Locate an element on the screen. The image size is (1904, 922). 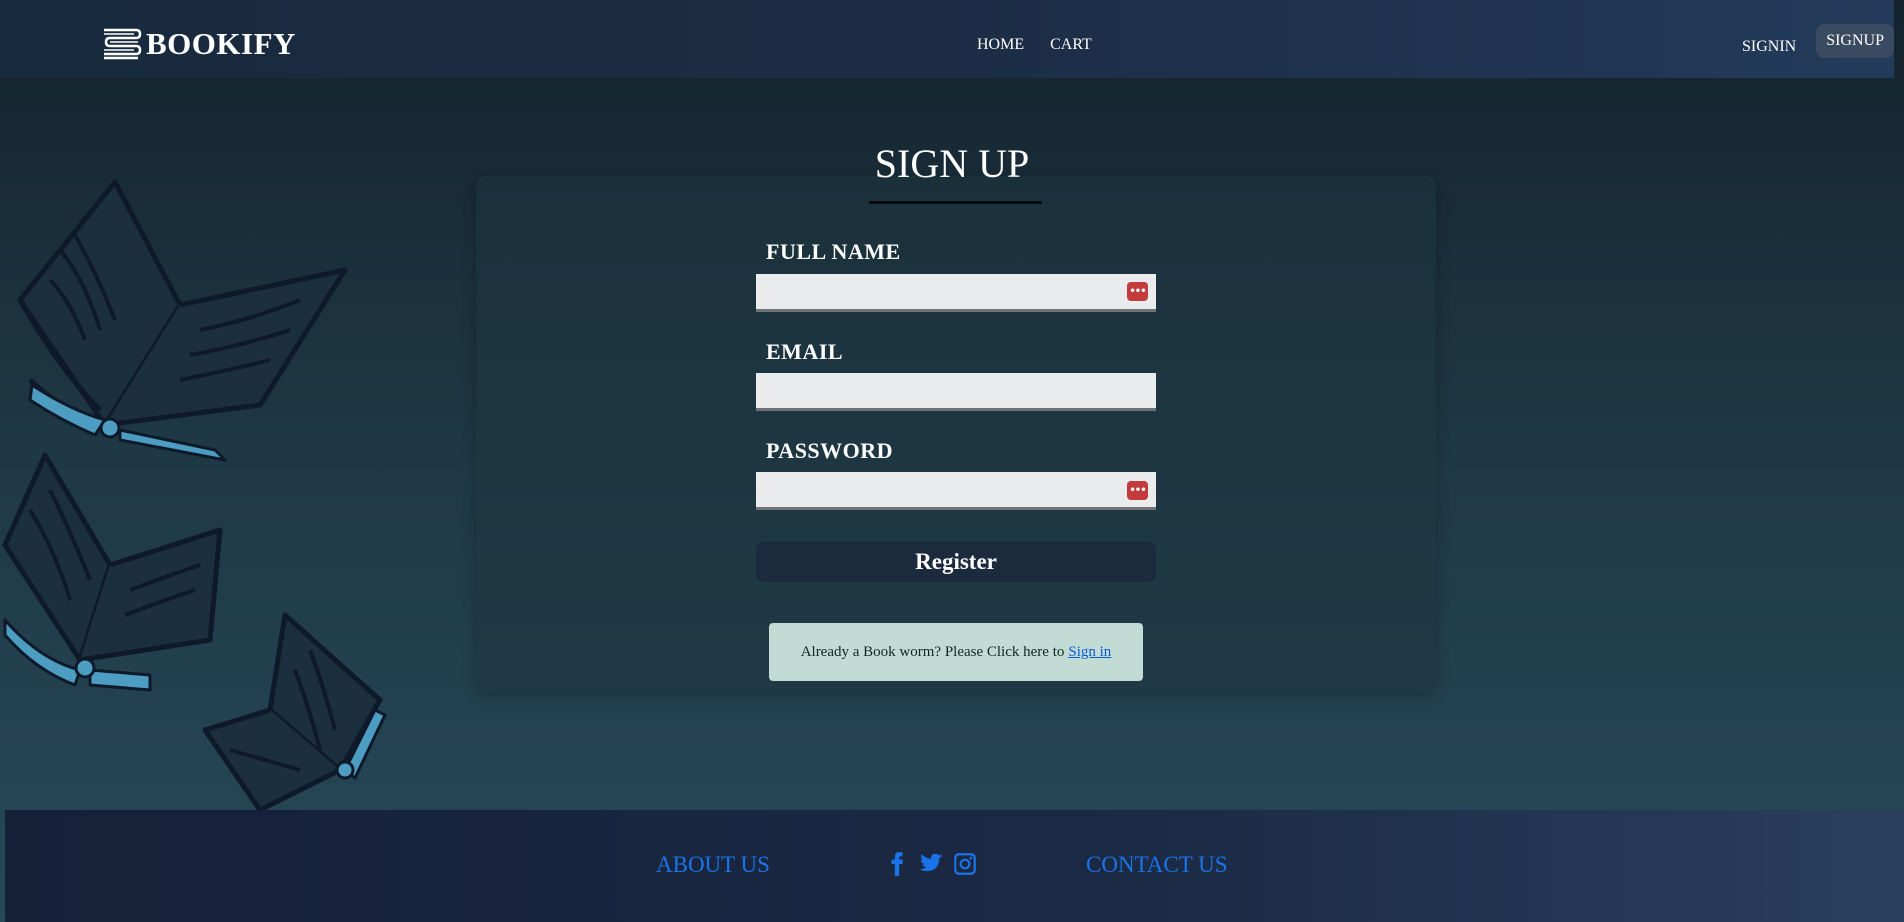
book-illustration-bottom is located at coordinates (294, 711).